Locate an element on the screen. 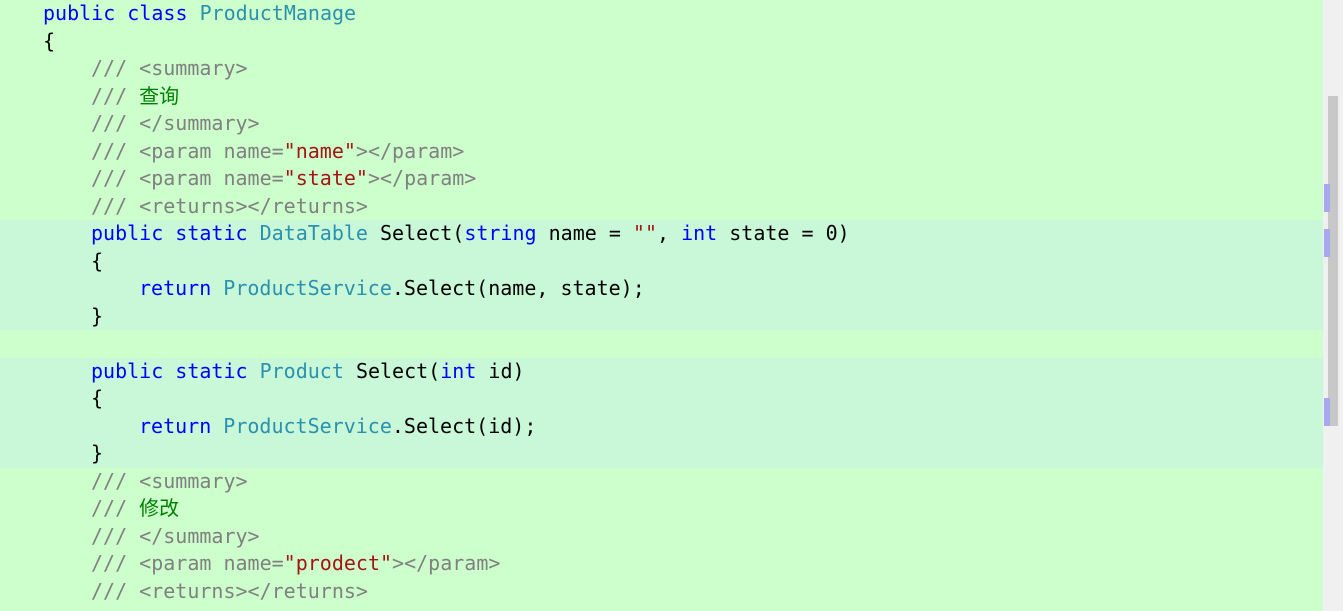 This screenshot has height=611, width=1343. scroll-thumb is located at coordinates (1333, 261).